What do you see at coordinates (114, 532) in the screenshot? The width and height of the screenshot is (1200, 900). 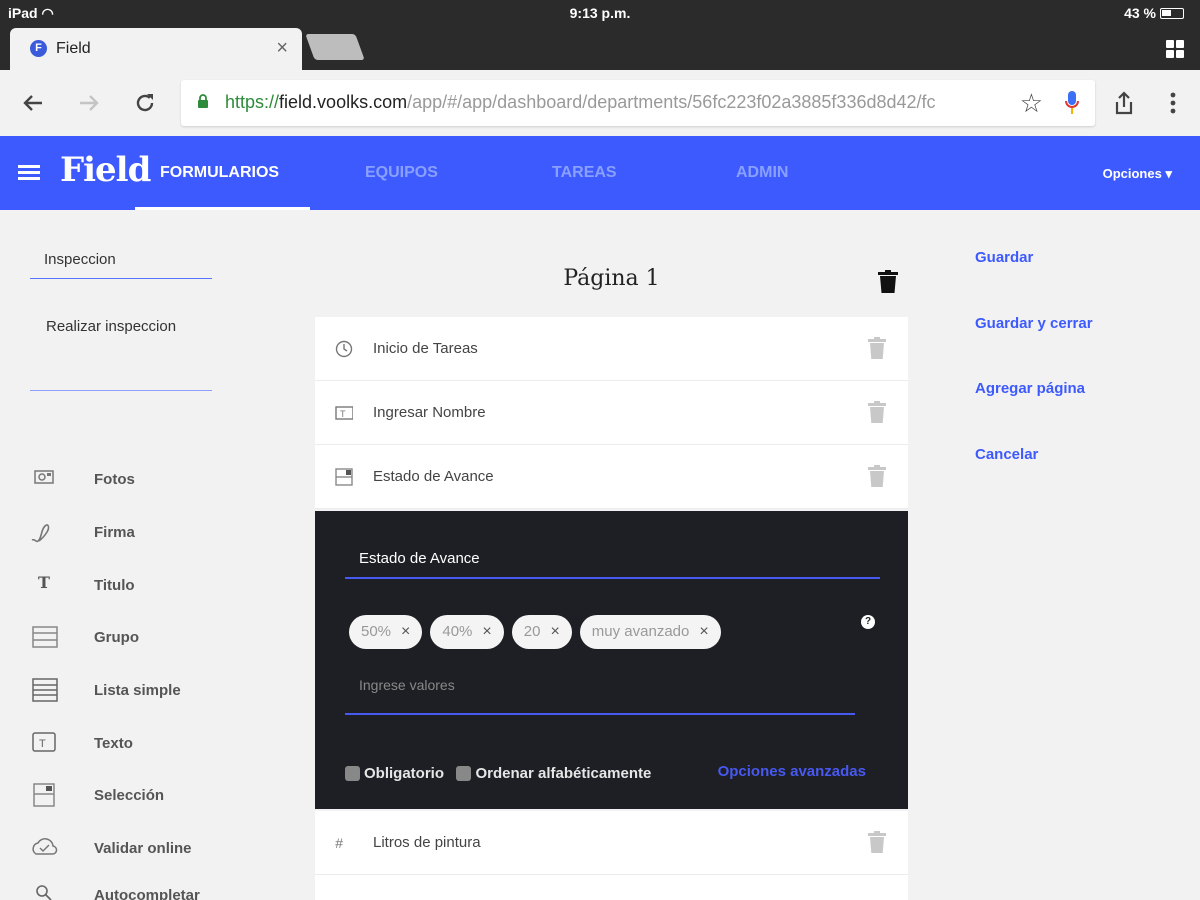 I see `tool-label: Firma` at bounding box center [114, 532].